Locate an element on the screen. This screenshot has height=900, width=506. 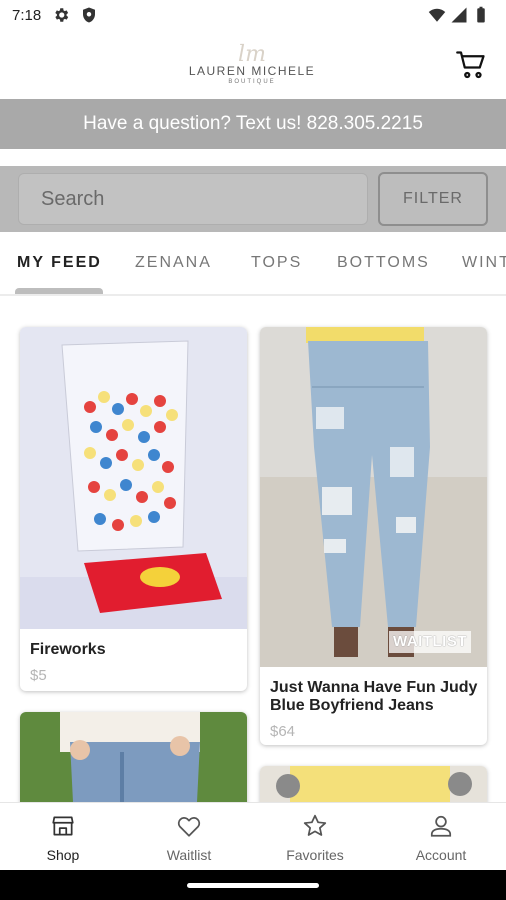
person-icon is located at coordinates (441, 826).